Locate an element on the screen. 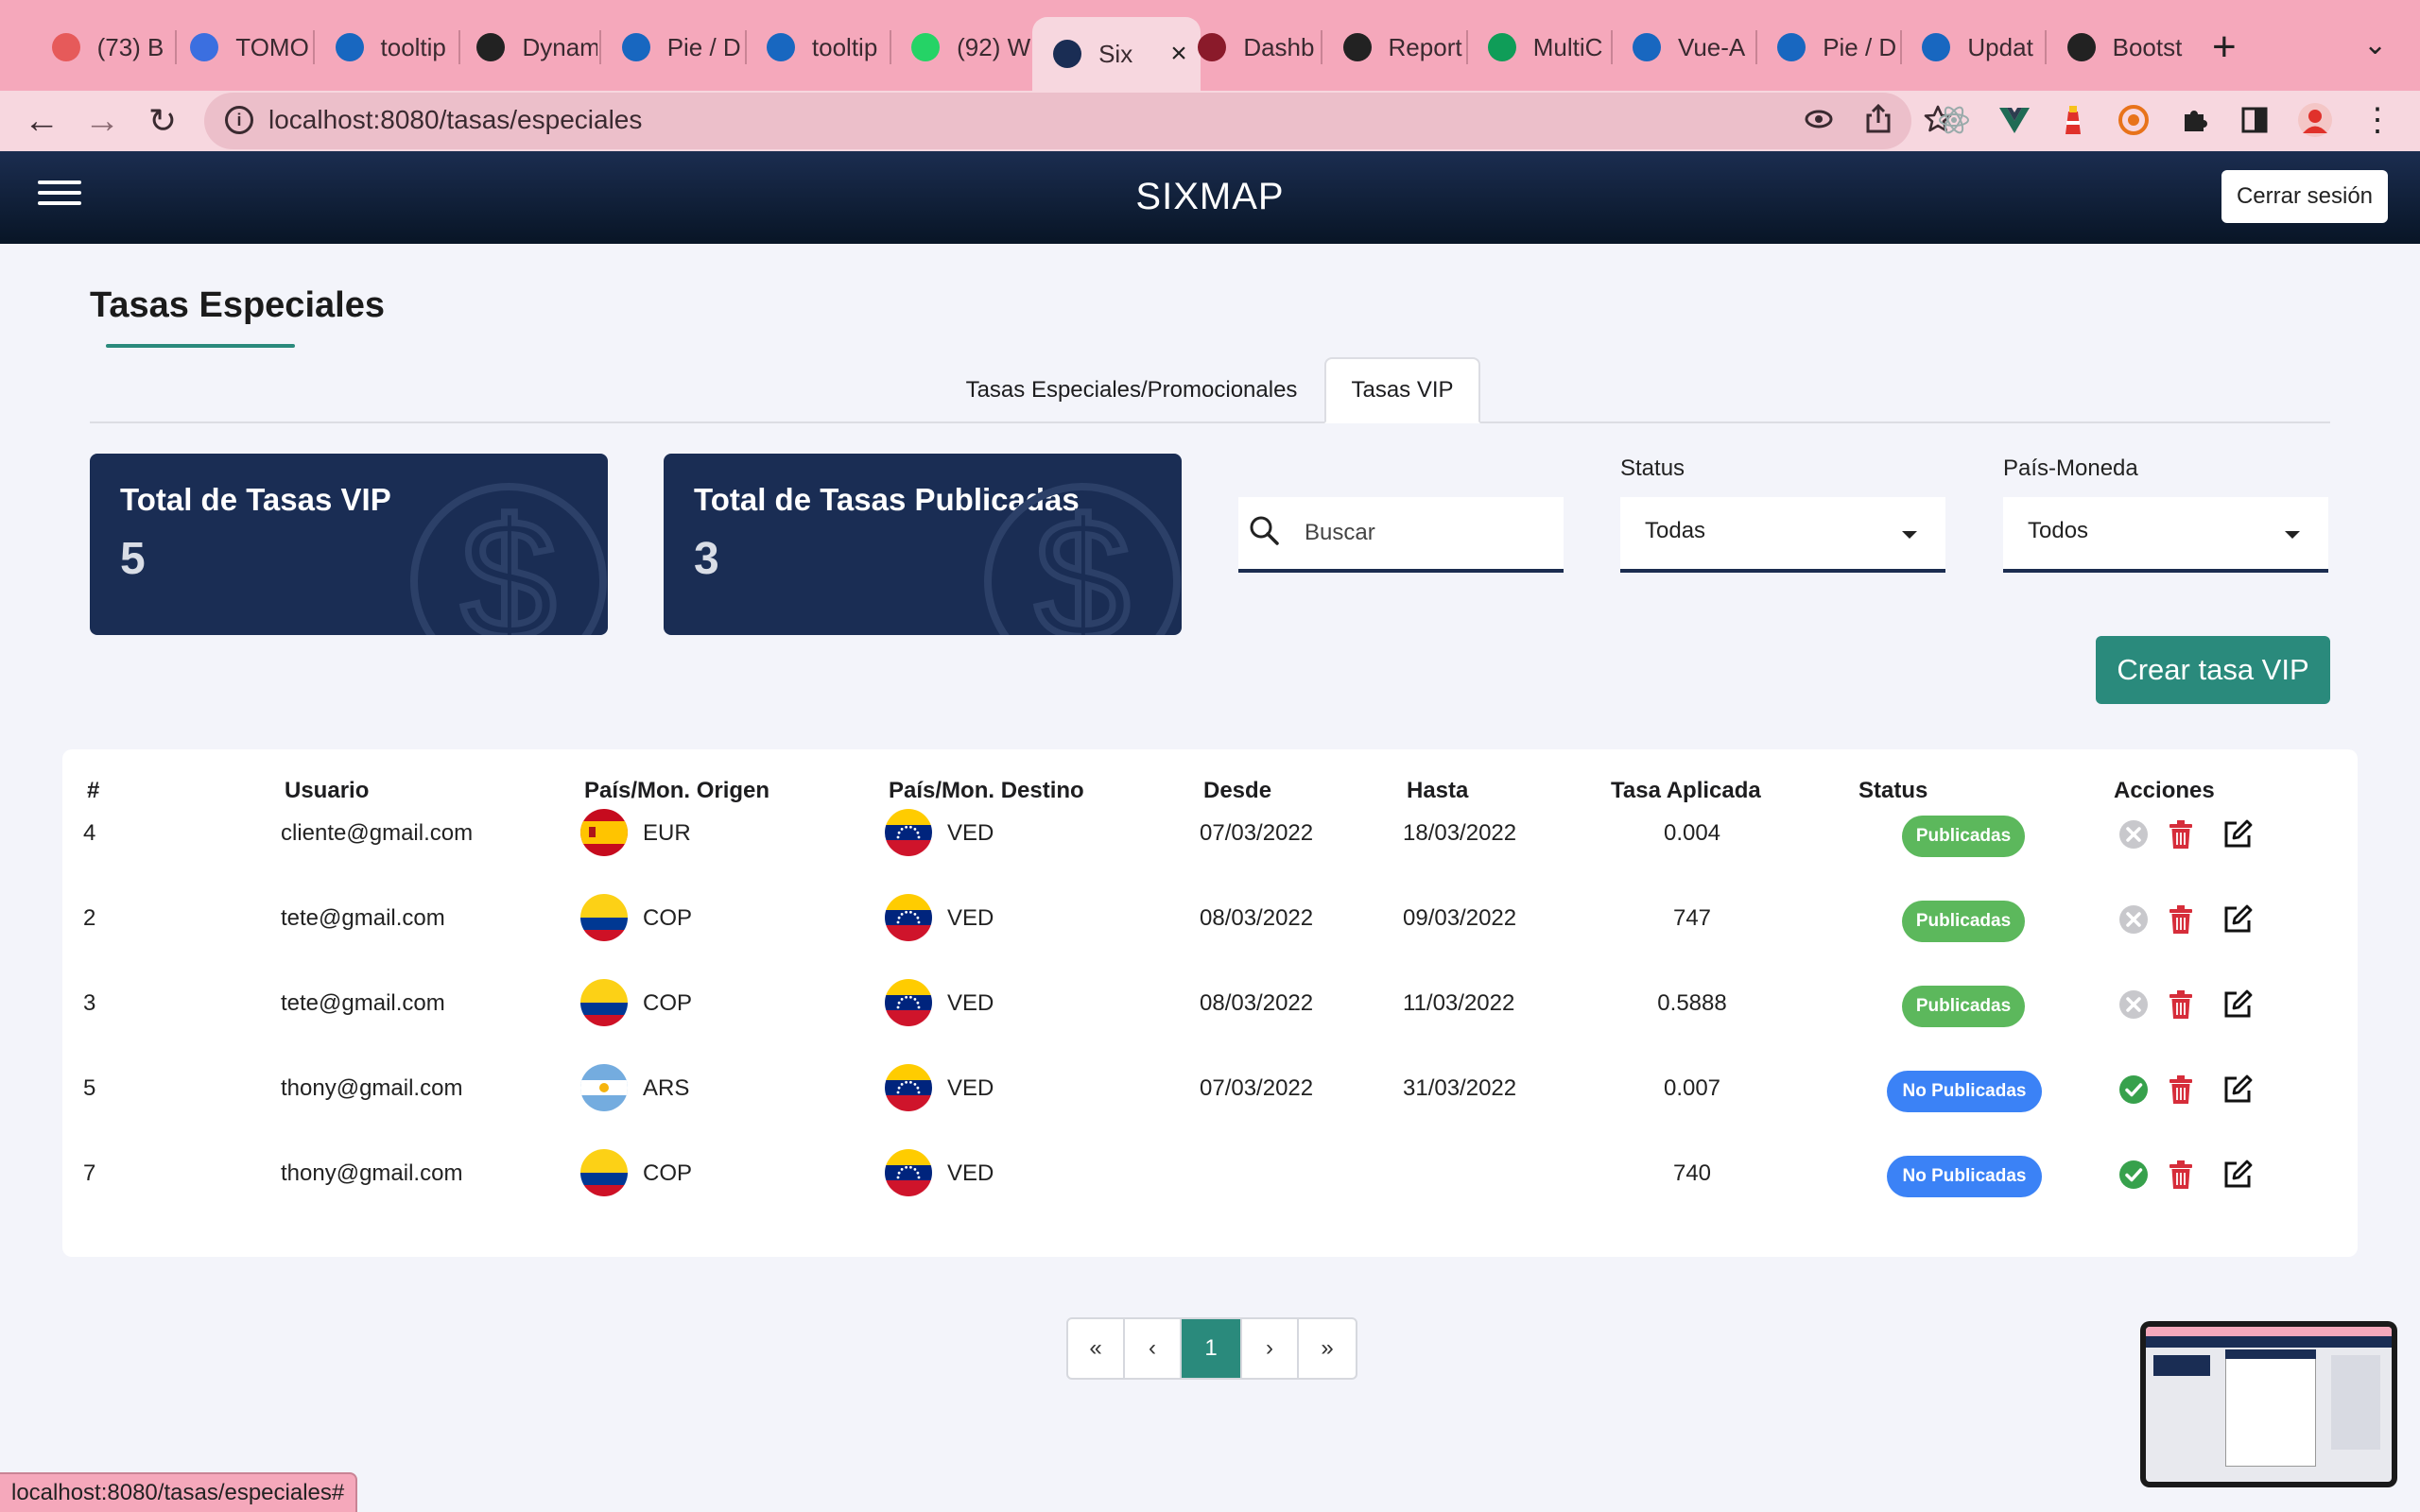  browser-tab: Updat is located at coordinates (1972, 47).